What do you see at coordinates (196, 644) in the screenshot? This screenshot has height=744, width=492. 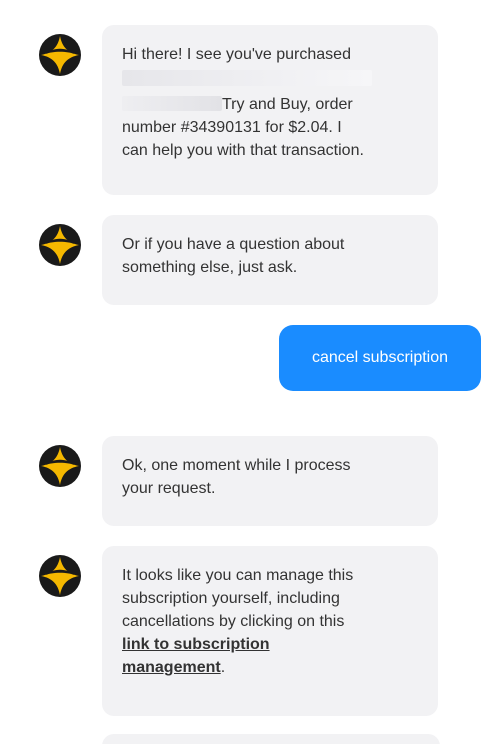 I see `subscription-management-link: link to subscription` at bounding box center [196, 644].